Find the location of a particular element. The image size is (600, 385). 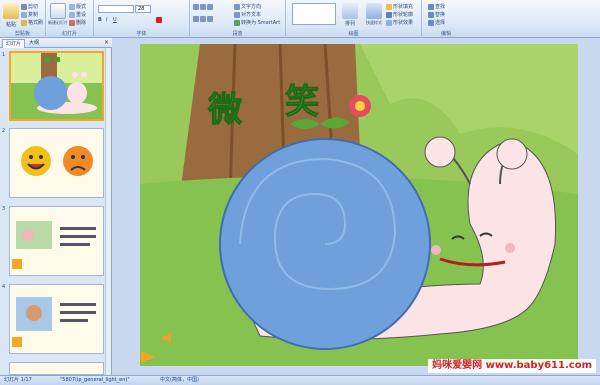

shape-outline-button: 形状轮廓 is located at coordinates (399, 14).